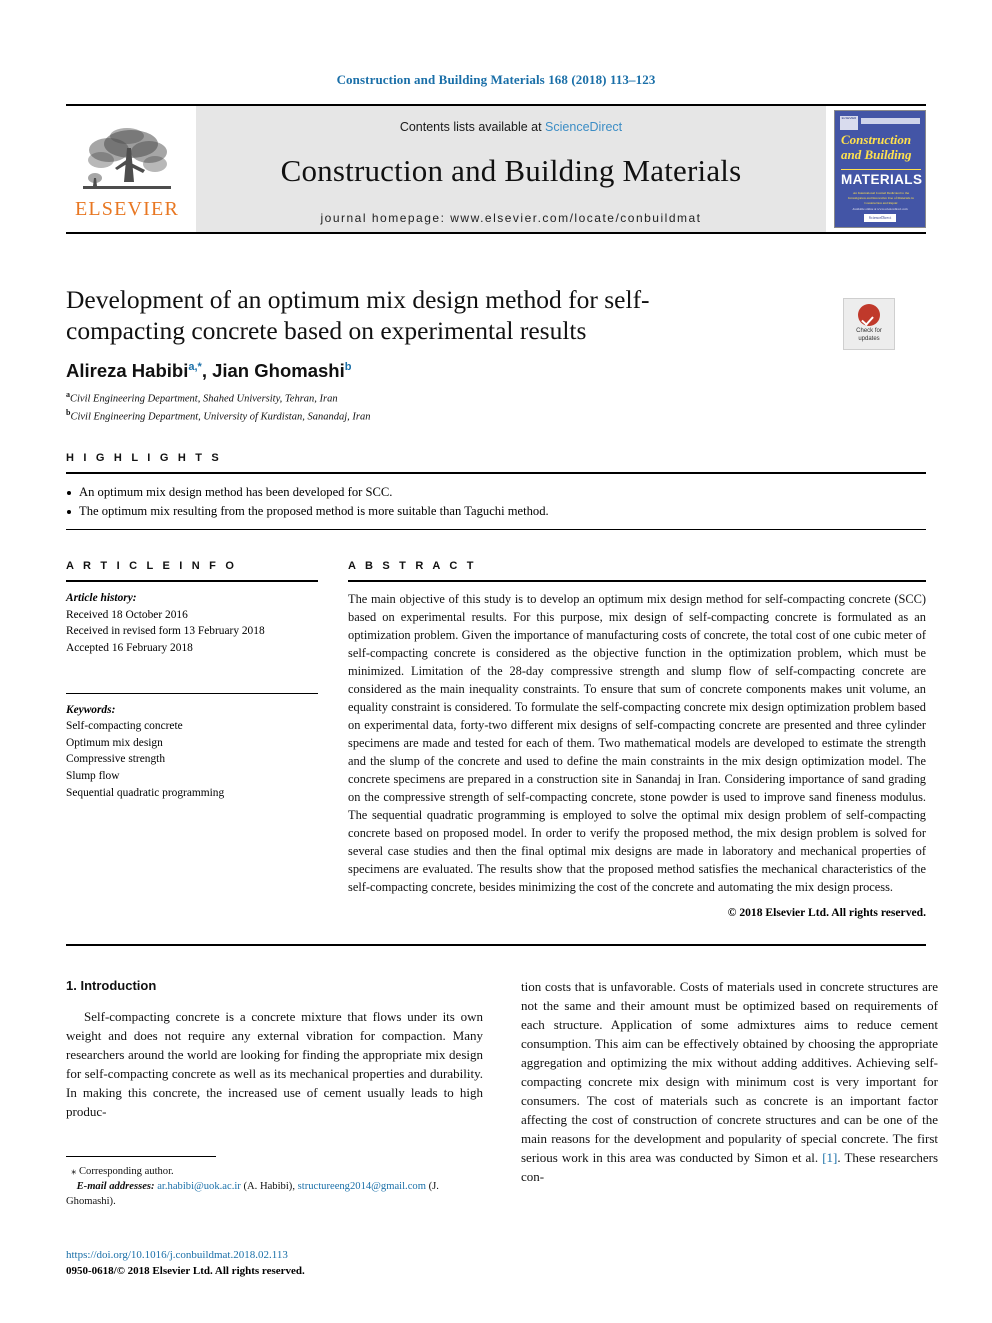 This screenshot has height=1323, width=992. What do you see at coordinates (93, 776) in the screenshot?
I see `keyword-item: Slump flow` at bounding box center [93, 776].